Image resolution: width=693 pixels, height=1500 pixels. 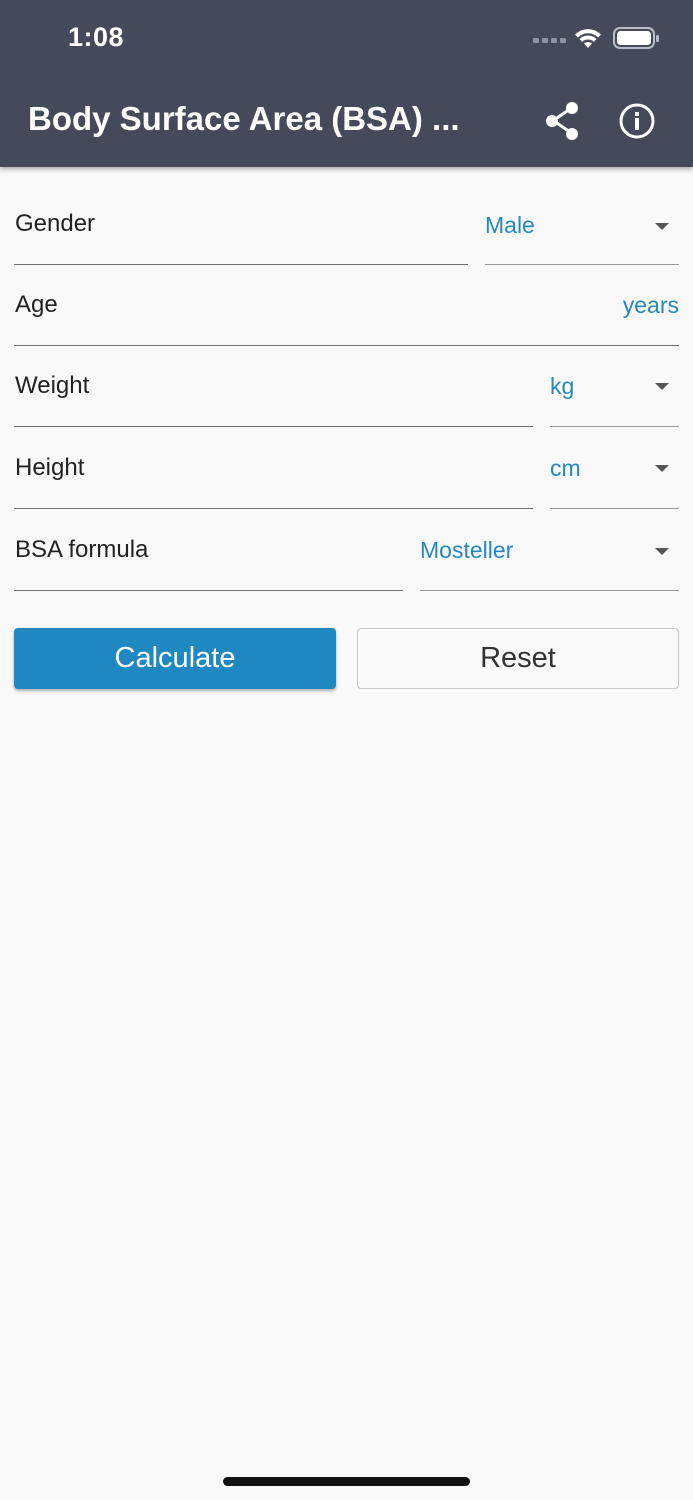 I want to click on status-time: 1:08, so click(x=96, y=37).